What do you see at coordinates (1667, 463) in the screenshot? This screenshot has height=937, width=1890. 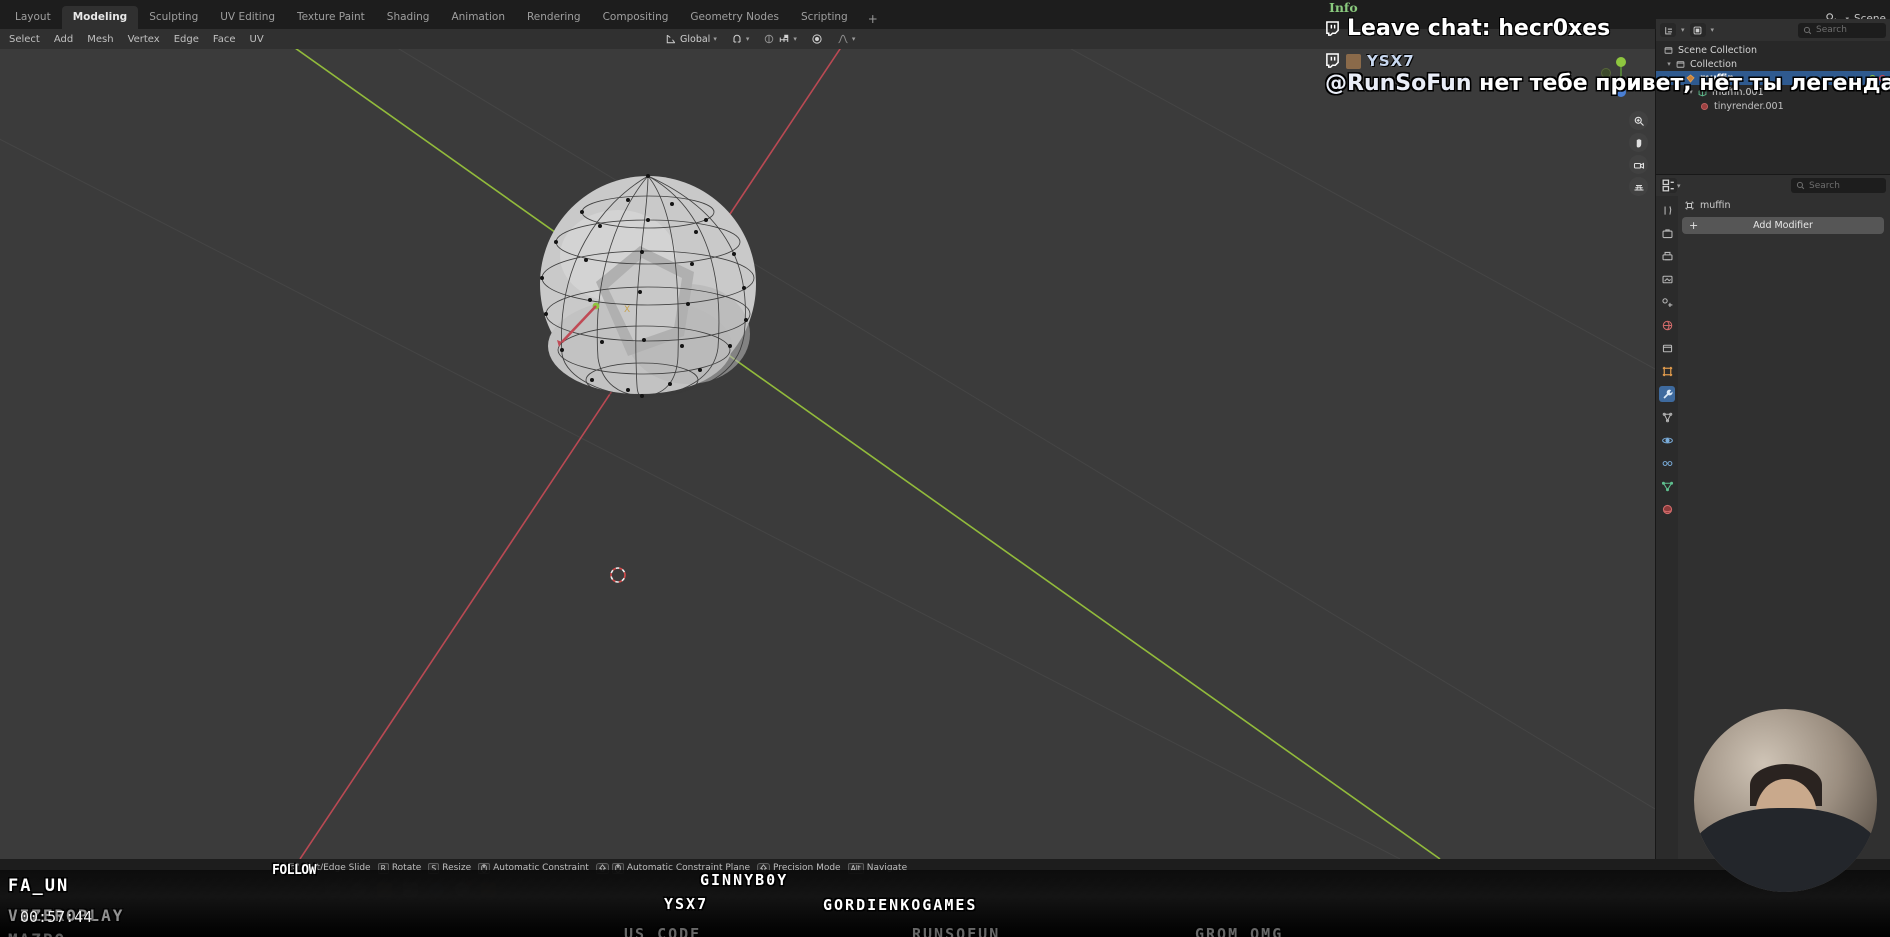 I see `constraints-tab` at bounding box center [1667, 463].